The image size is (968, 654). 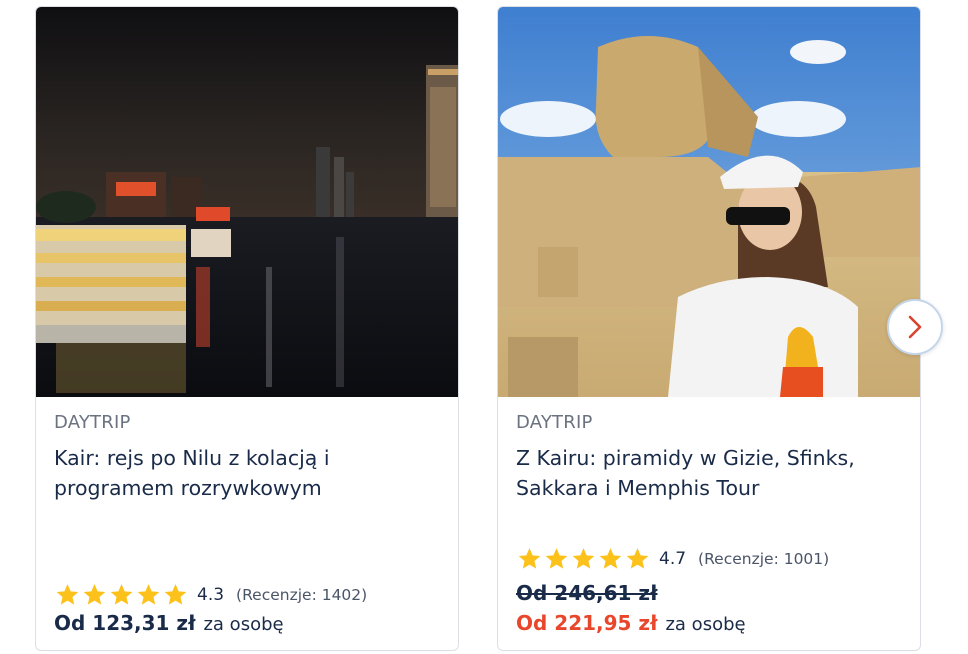 I want to click on original-price: Od 246,61 zł, so click(x=587, y=593).